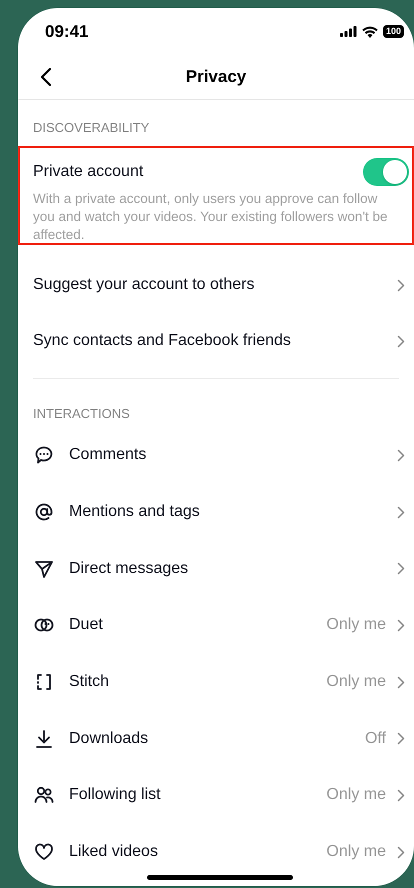 The height and width of the screenshot is (888, 414). What do you see at coordinates (46, 77) in the screenshot?
I see `back-icon` at bounding box center [46, 77].